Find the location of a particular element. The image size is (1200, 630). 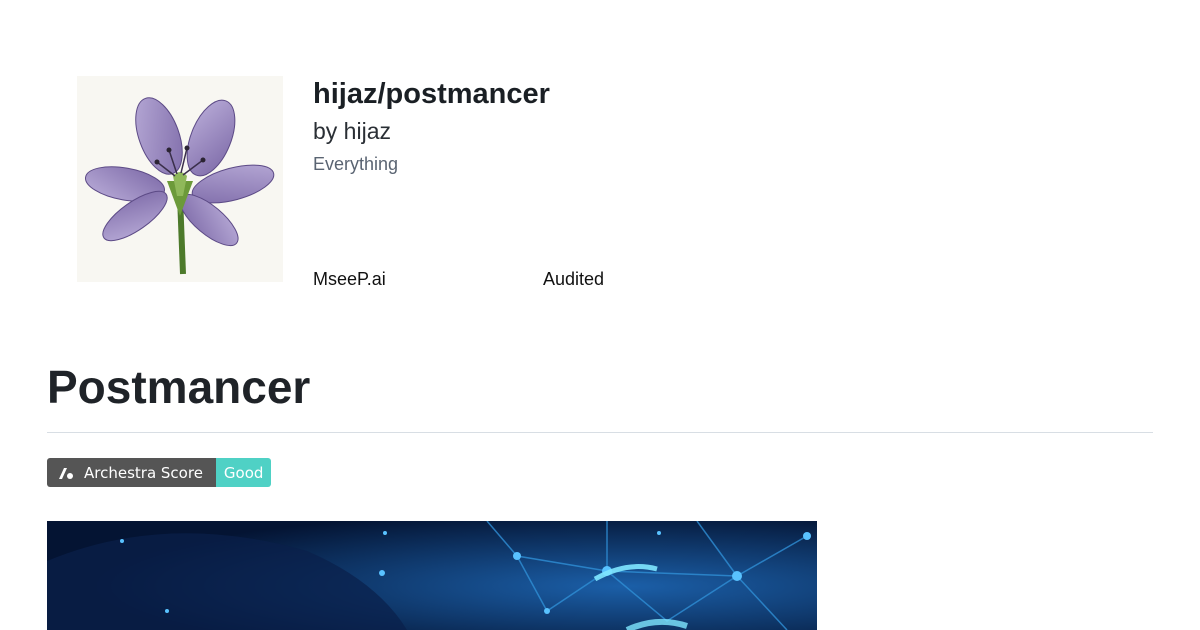

archestra-score-badge: Archestra Score Good is located at coordinates (159, 472).